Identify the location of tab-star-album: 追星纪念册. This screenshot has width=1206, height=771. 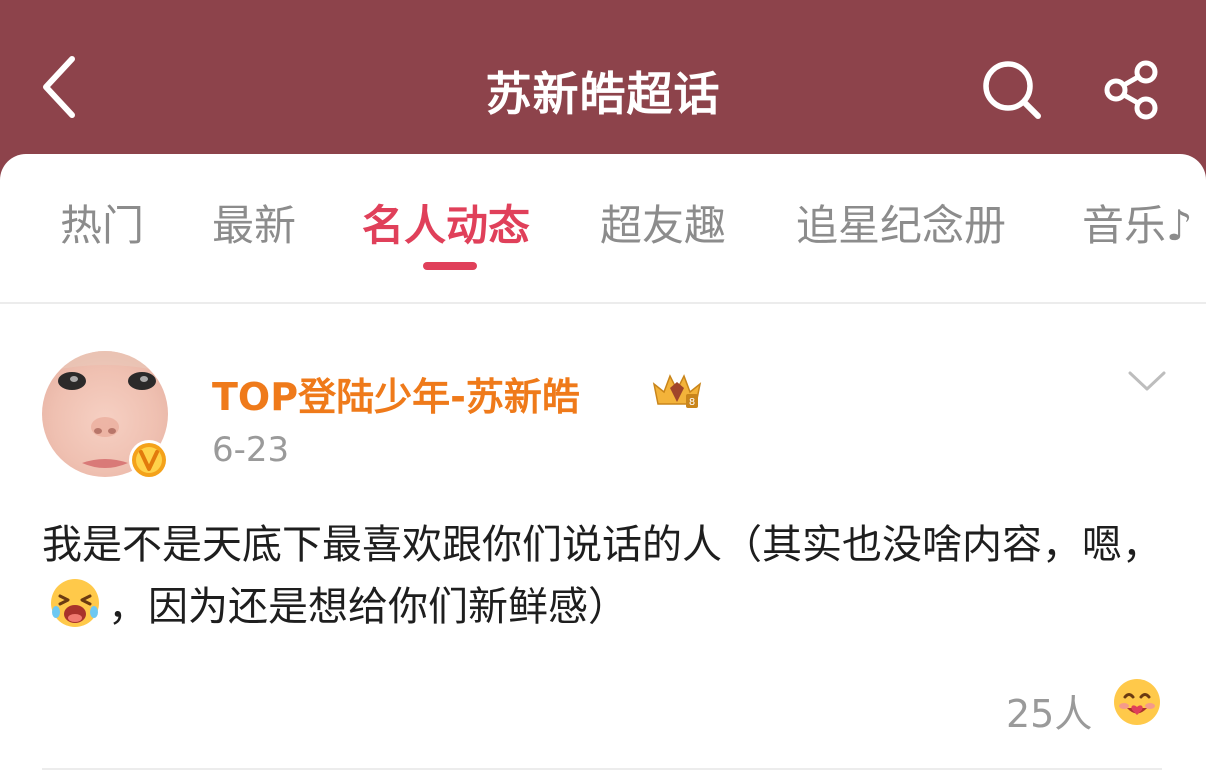
(901, 222).